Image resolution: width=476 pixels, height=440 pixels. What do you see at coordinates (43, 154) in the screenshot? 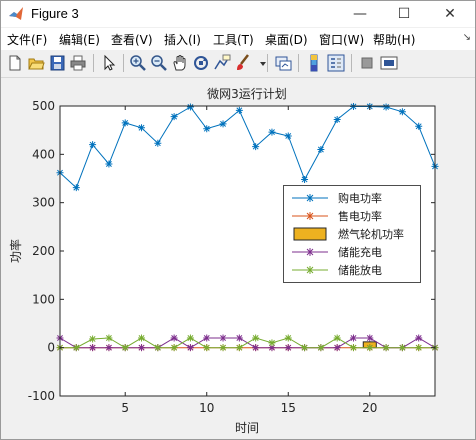
I see `y-tick-label: 400` at bounding box center [43, 154].